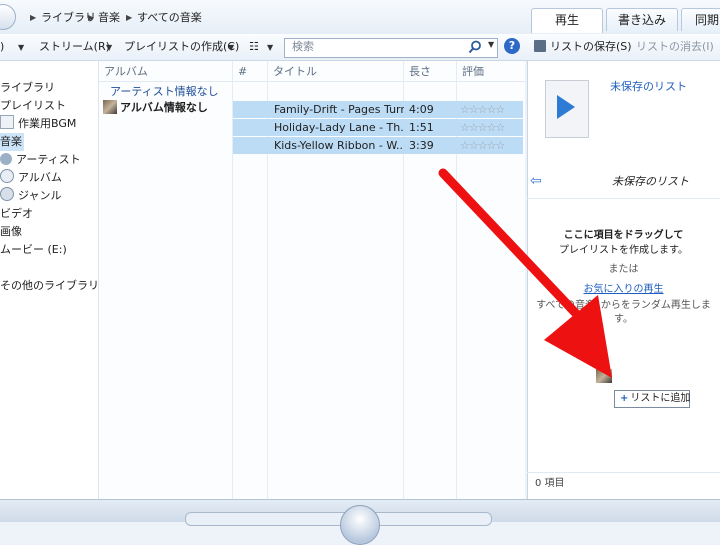 This screenshot has width=720, height=545. Describe the element at coordinates (421, 145) in the screenshot. I see `track-length: 3:39` at that location.